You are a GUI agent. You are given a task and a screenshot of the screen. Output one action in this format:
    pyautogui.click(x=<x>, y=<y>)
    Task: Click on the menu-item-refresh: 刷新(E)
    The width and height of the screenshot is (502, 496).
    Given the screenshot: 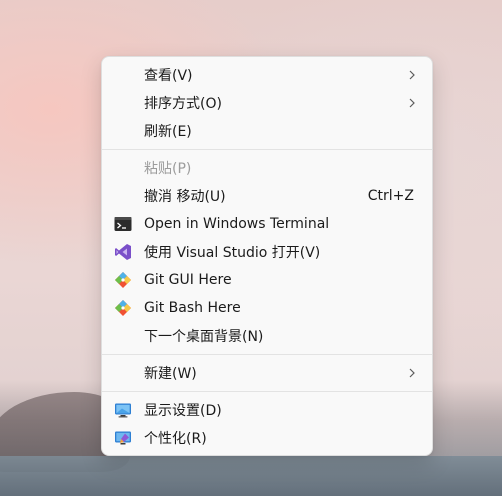 What is the action you would take?
    pyautogui.click(x=267, y=131)
    